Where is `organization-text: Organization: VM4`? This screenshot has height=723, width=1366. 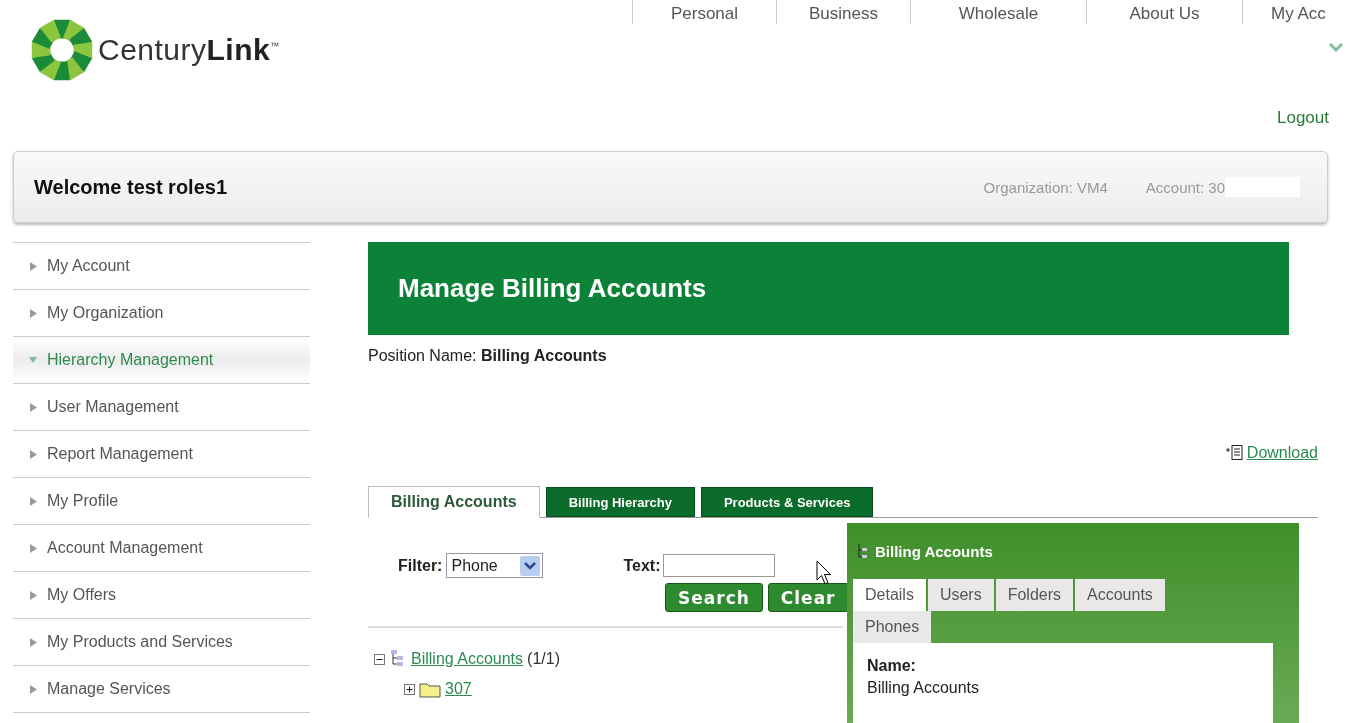
organization-text: Organization: VM4 is located at coordinates (1045, 187).